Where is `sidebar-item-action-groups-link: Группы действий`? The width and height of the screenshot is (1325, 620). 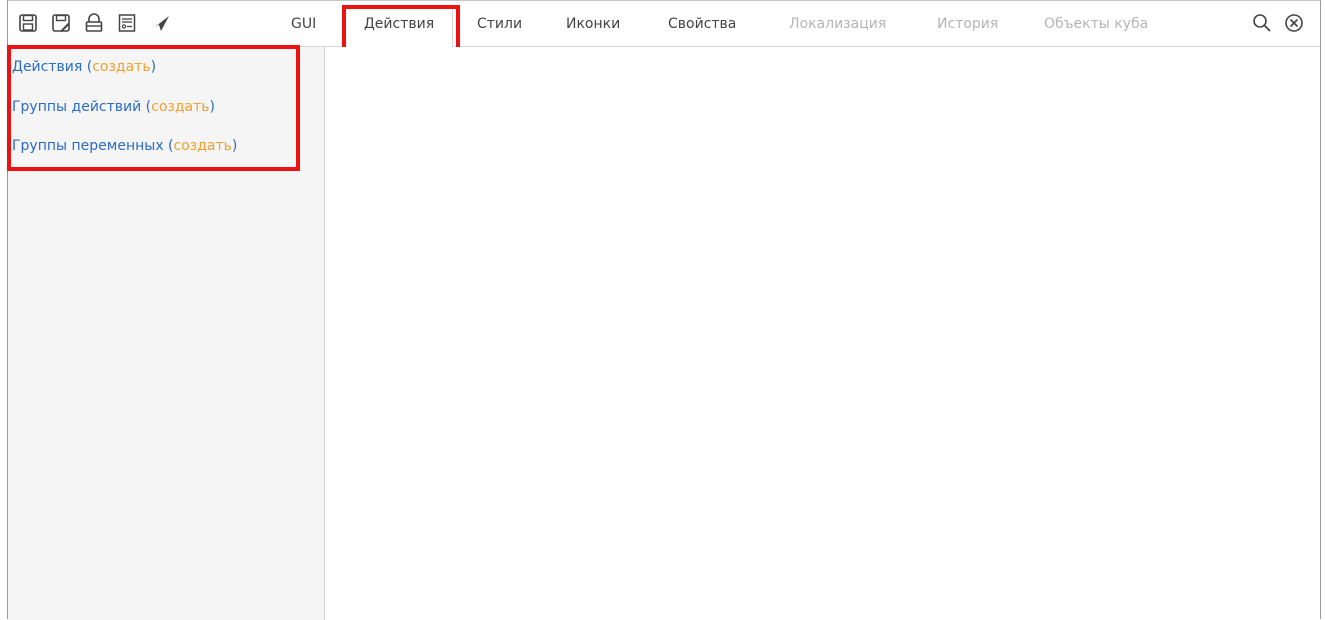 sidebar-item-action-groups-link: Группы действий is located at coordinates (76, 107).